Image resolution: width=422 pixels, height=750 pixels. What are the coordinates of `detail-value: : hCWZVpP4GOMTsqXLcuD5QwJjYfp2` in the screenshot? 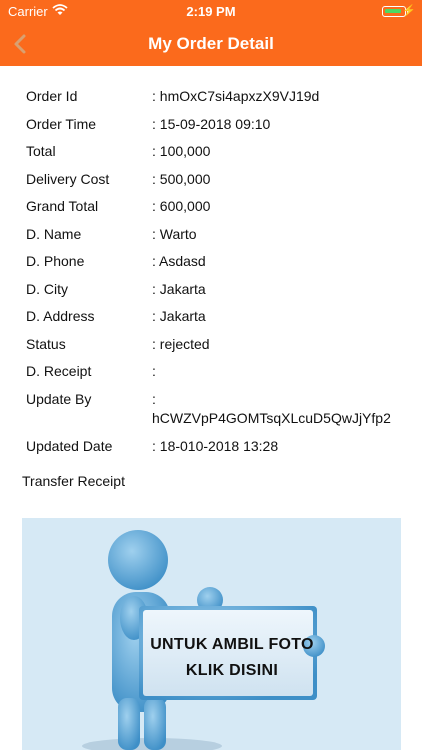 It's located at (279, 409).